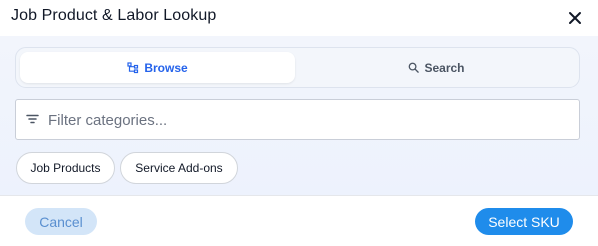 Image resolution: width=598 pixels, height=246 pixels. I want to click on select-sku-button: Select SKU, so click(524, 221).